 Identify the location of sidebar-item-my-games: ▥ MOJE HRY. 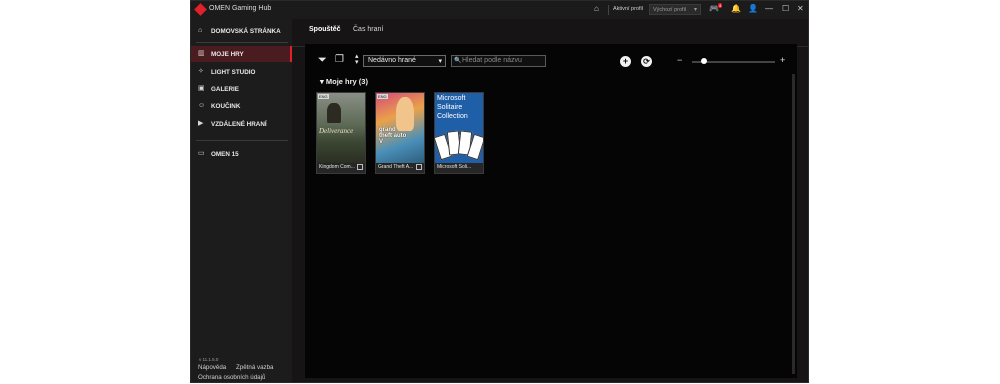
(241, 54).